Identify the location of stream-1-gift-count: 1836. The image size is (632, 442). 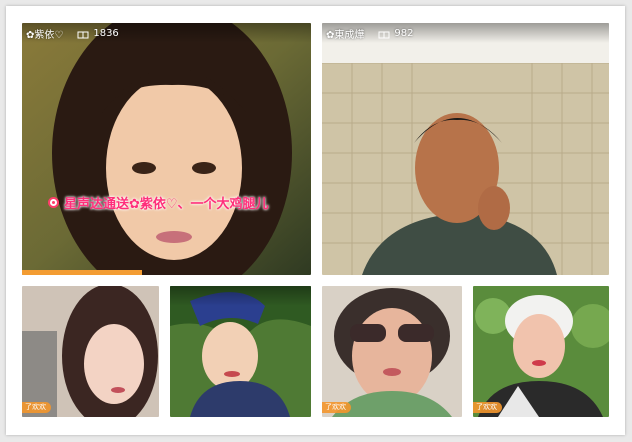
(106, 33).